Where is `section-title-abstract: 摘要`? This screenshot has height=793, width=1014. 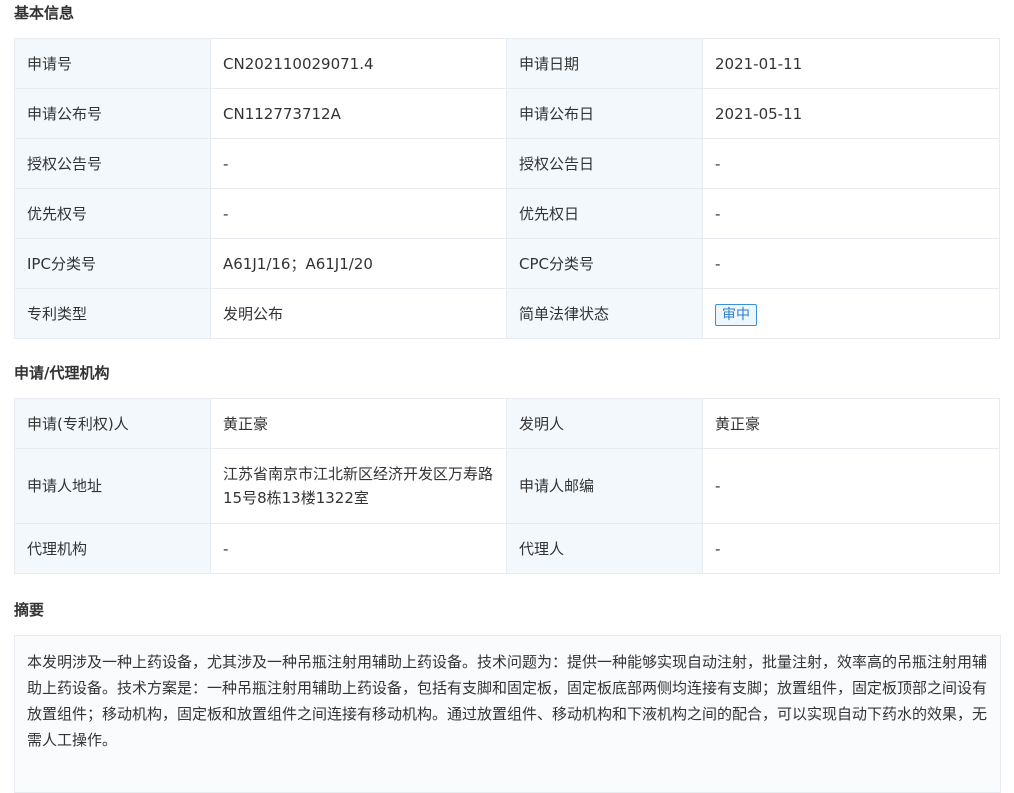 section-title-abstract: 摘要 is located at coordinates (29, 610).